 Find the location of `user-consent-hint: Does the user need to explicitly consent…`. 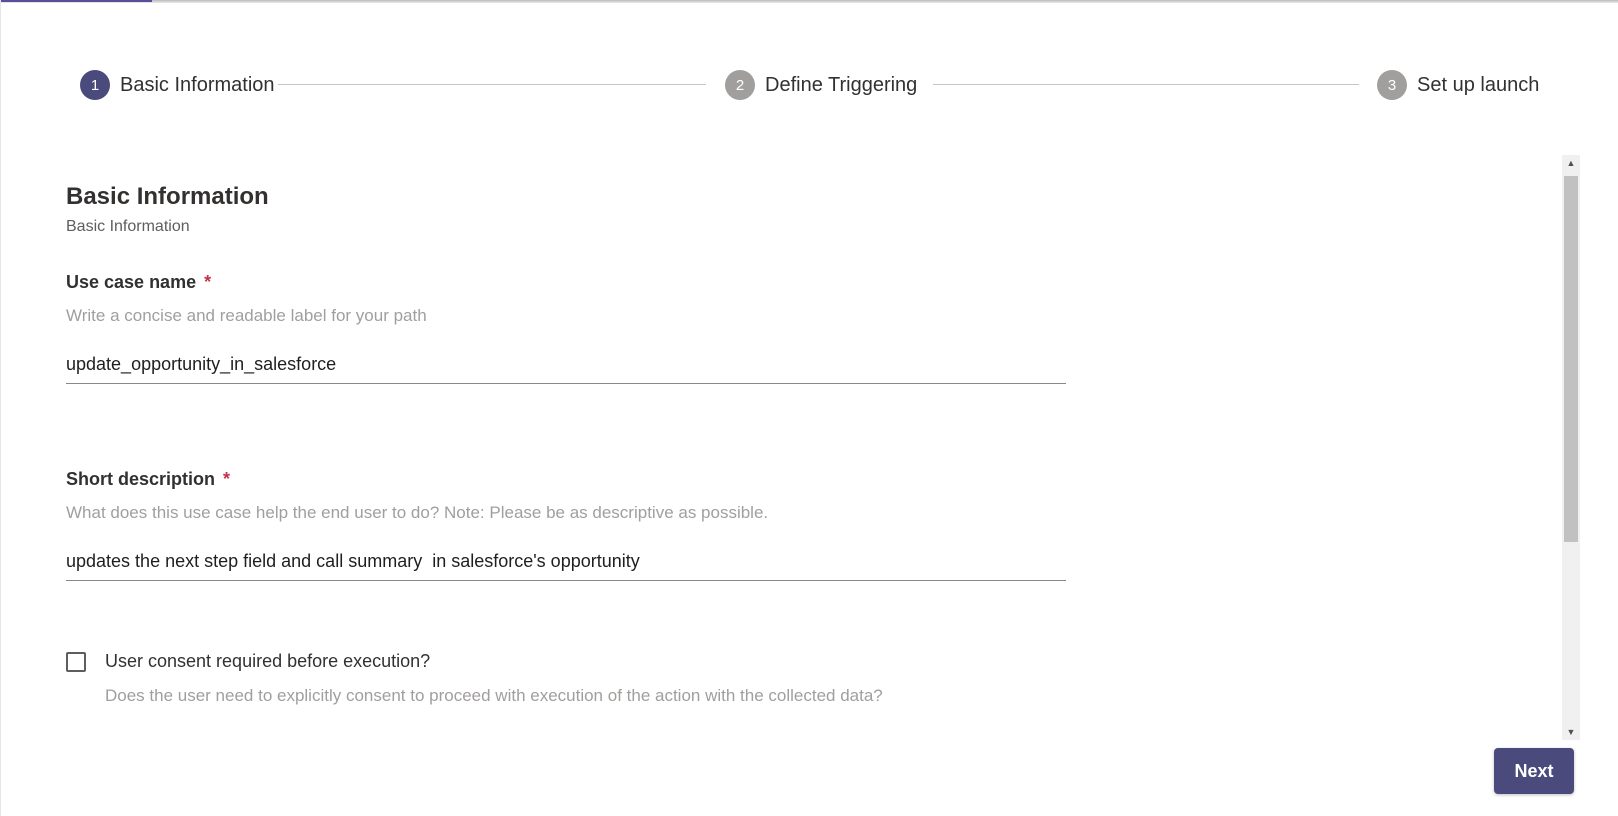

user-consent-hint: Does the user need to explicitly consent… is located at coordinates (494, 695).